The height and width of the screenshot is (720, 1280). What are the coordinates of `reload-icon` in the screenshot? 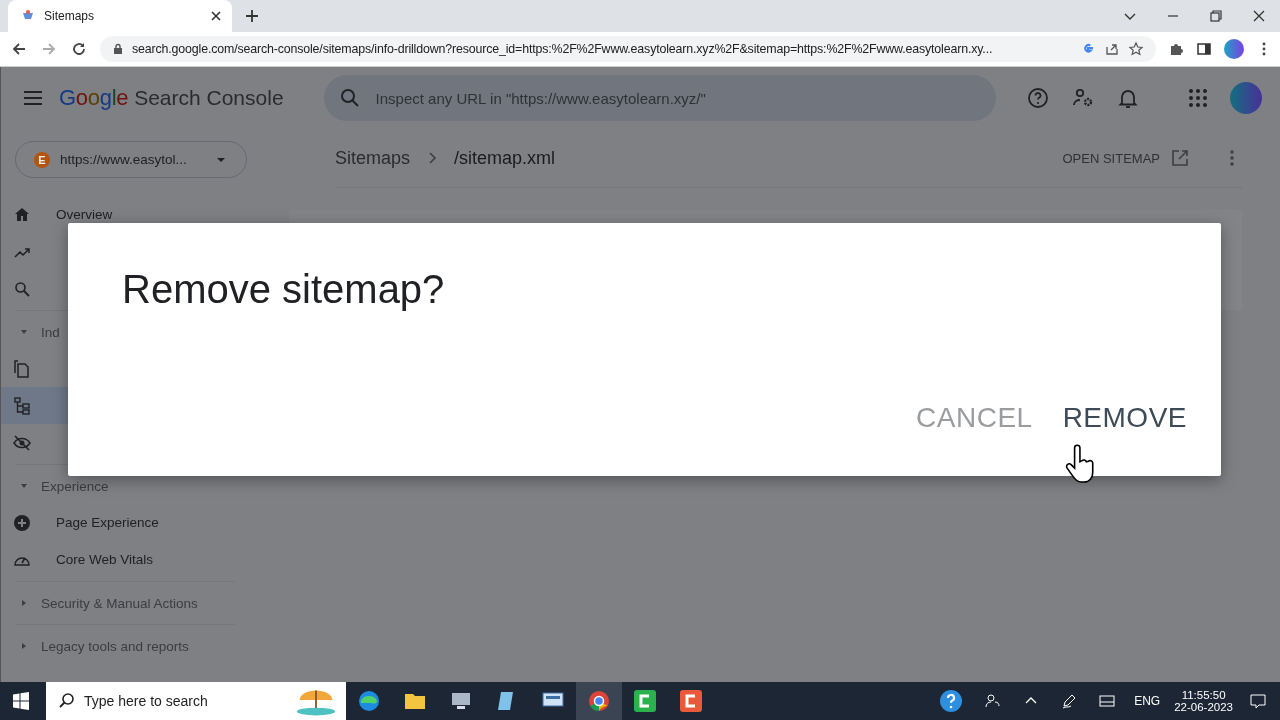 It's located at (79, 49).